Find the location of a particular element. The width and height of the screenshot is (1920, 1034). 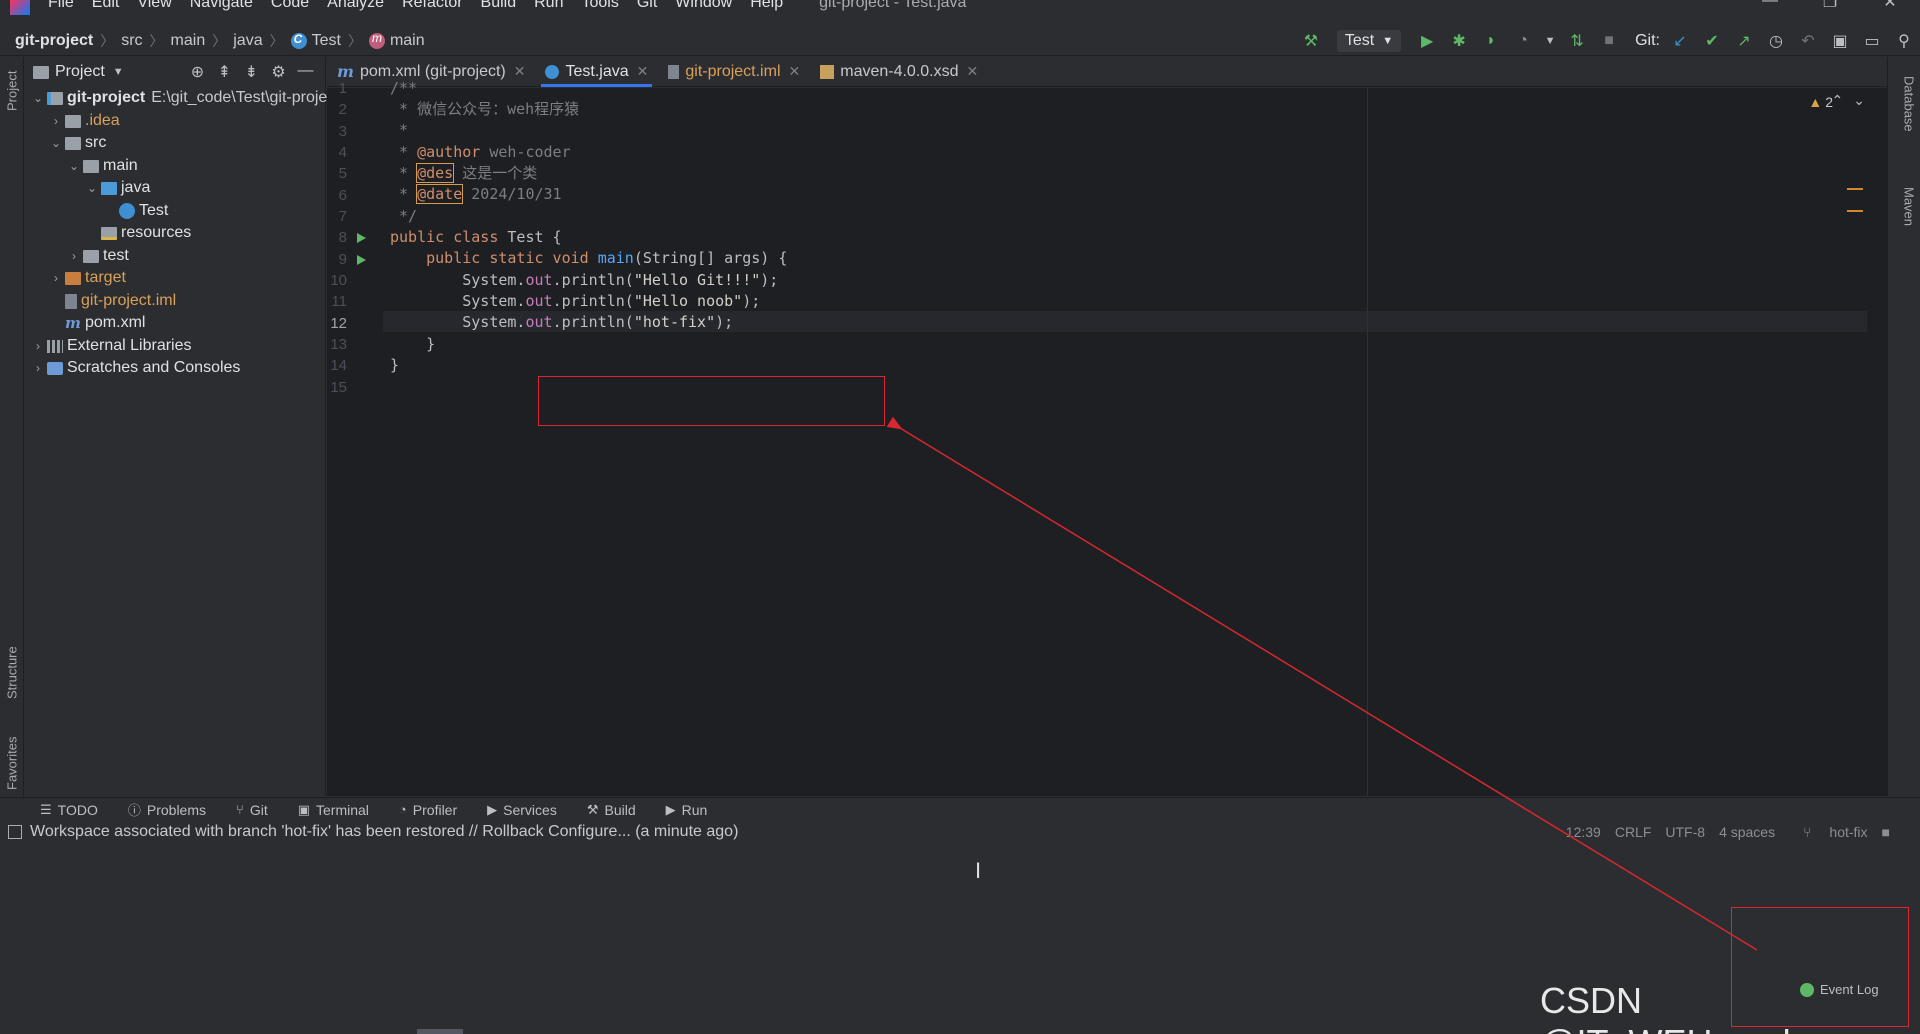

mouse-text-cursor-icon: I is located at coordinates (978, 870).